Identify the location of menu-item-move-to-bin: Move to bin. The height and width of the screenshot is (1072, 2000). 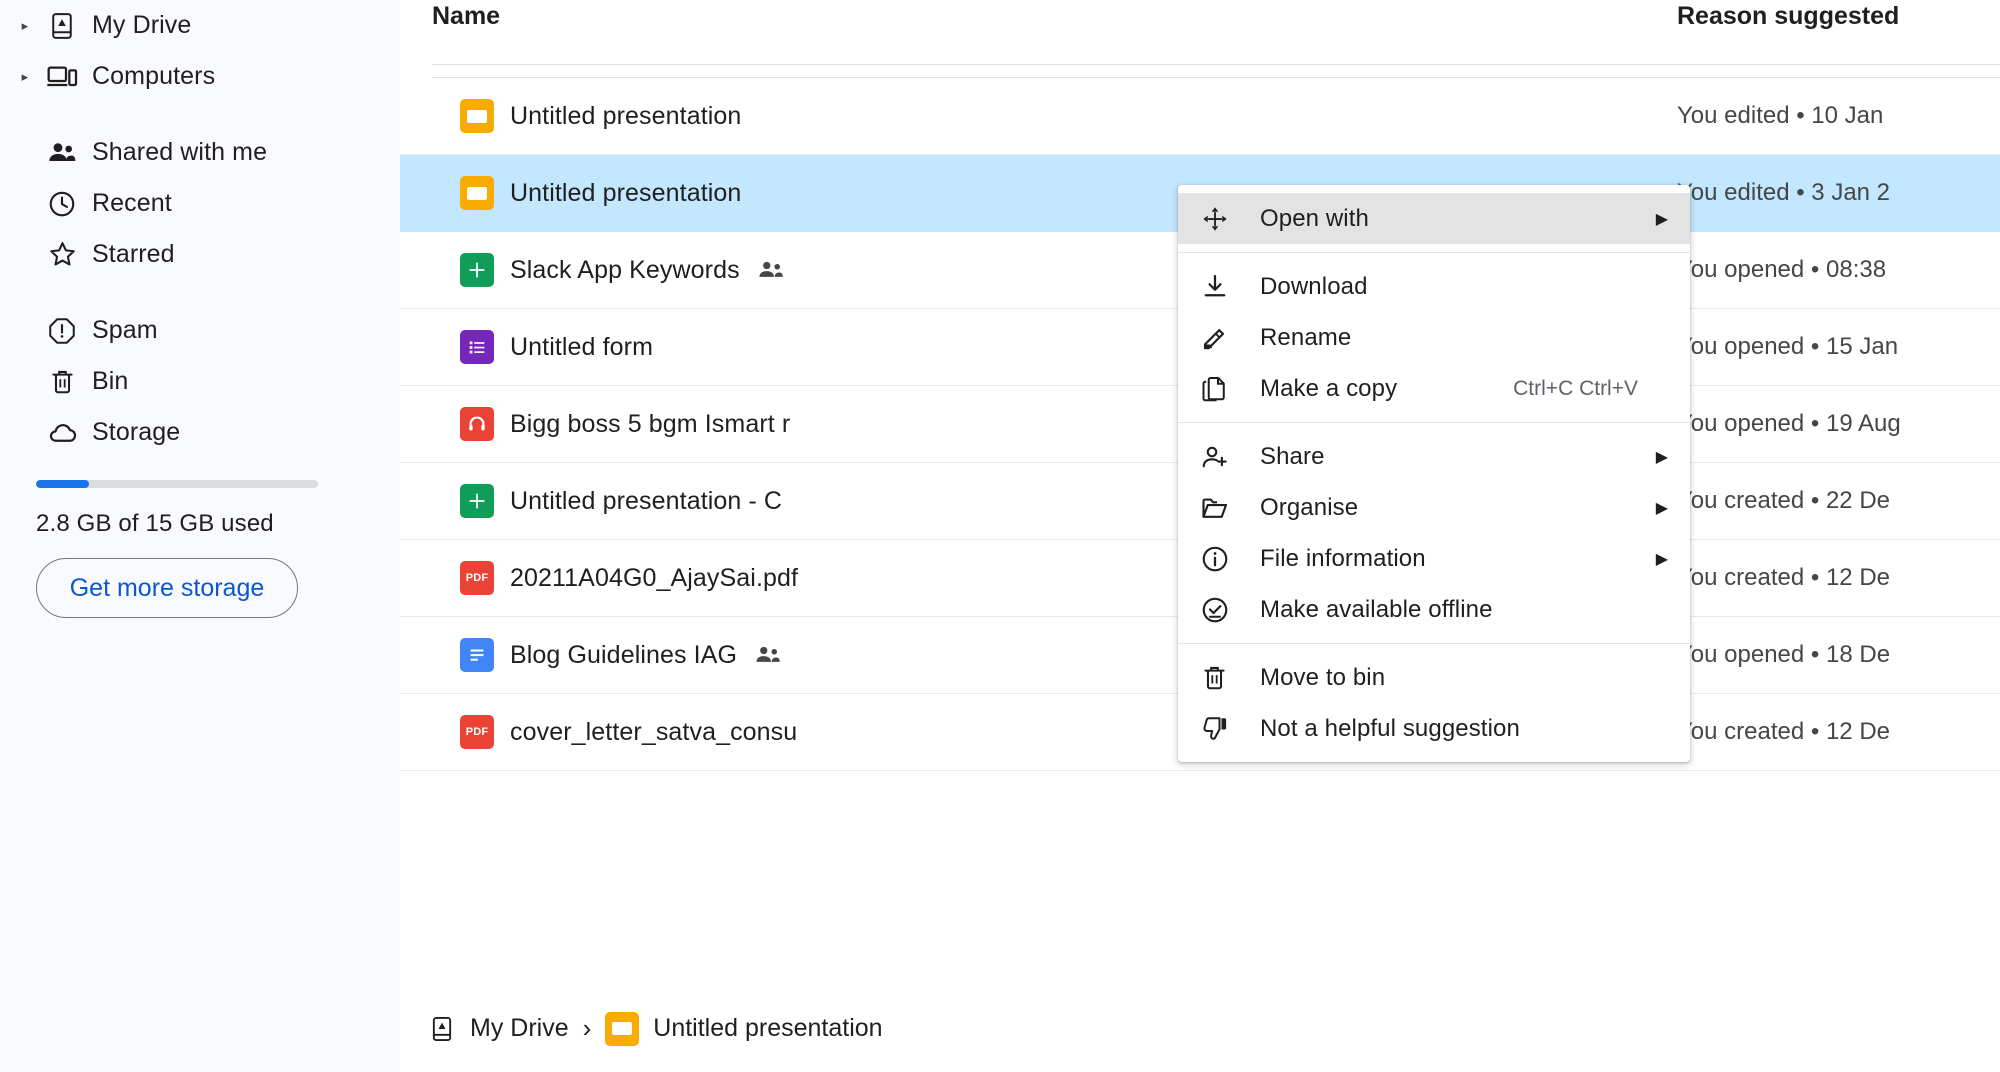
(1434, 677).